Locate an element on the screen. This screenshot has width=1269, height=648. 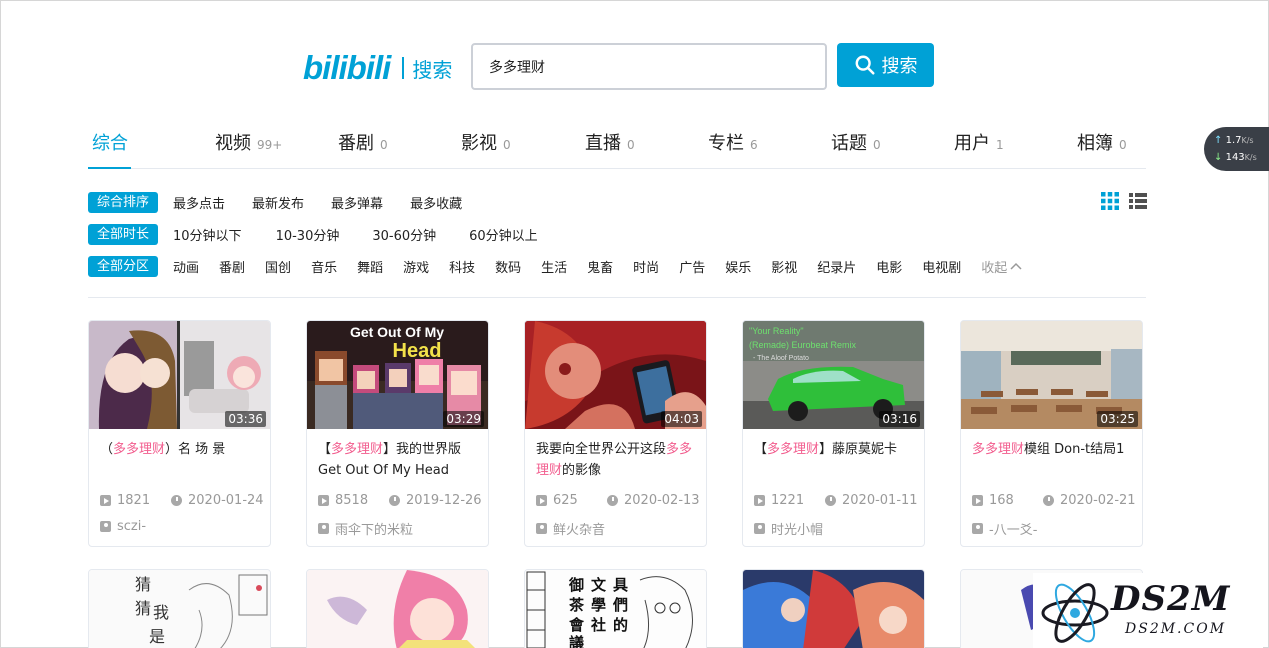
duration-option: 30-60分钟 is located at coordinates (404, 234).